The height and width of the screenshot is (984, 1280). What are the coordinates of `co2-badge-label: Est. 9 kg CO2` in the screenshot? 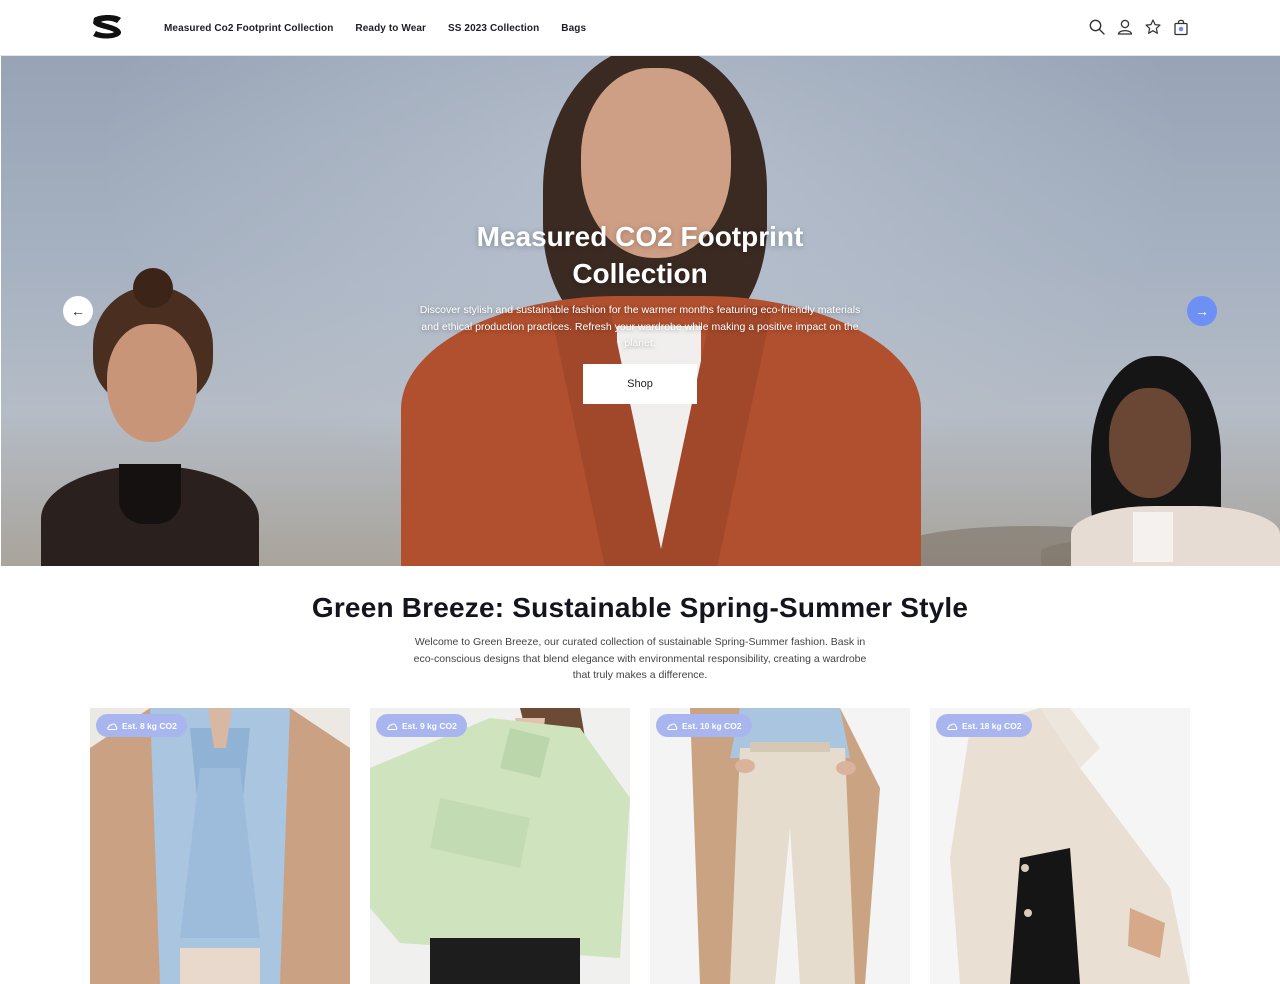 It's located at (429, 725).